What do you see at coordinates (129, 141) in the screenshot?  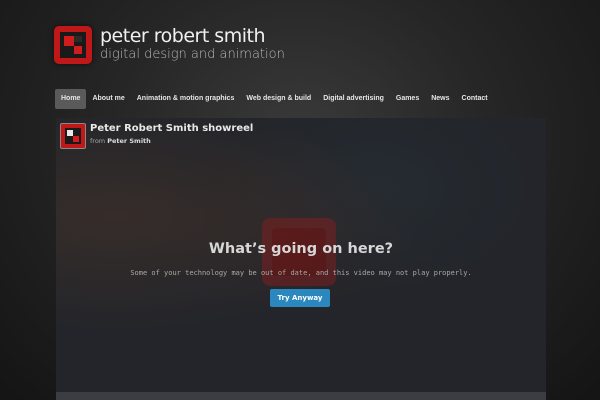 I see `video-author-link: Peter Smith` at bounding box center [129, 141].